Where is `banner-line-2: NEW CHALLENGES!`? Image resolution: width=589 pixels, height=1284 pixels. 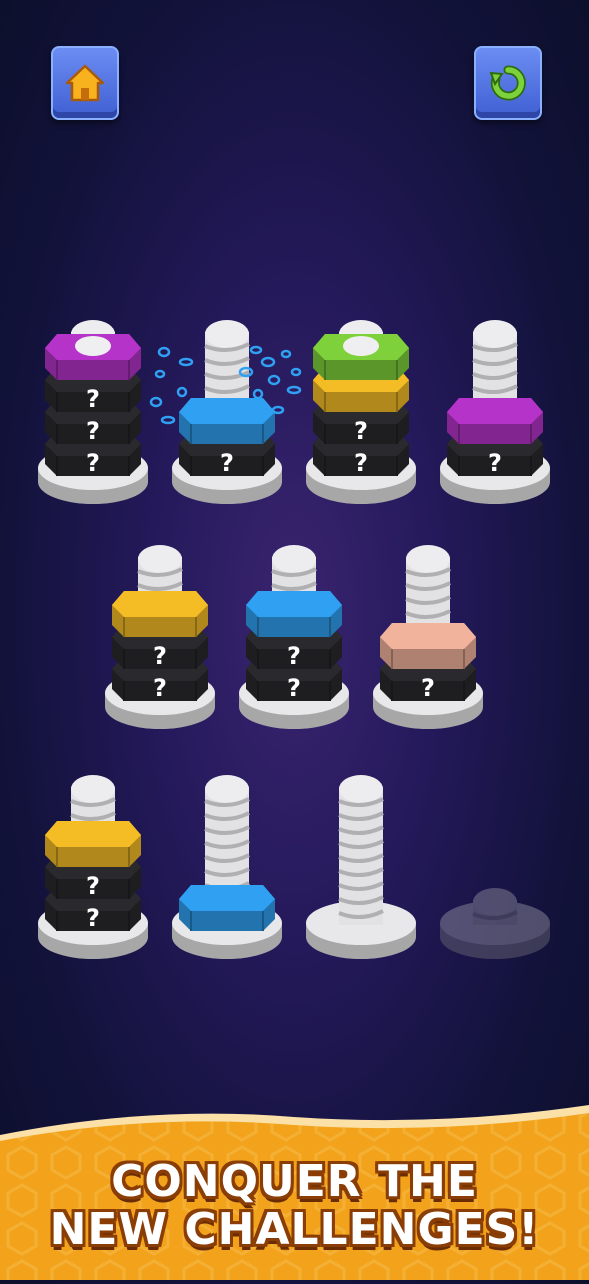 banner-line-2: NEW CHALLENGES! is located at coordinates (294, 1229).